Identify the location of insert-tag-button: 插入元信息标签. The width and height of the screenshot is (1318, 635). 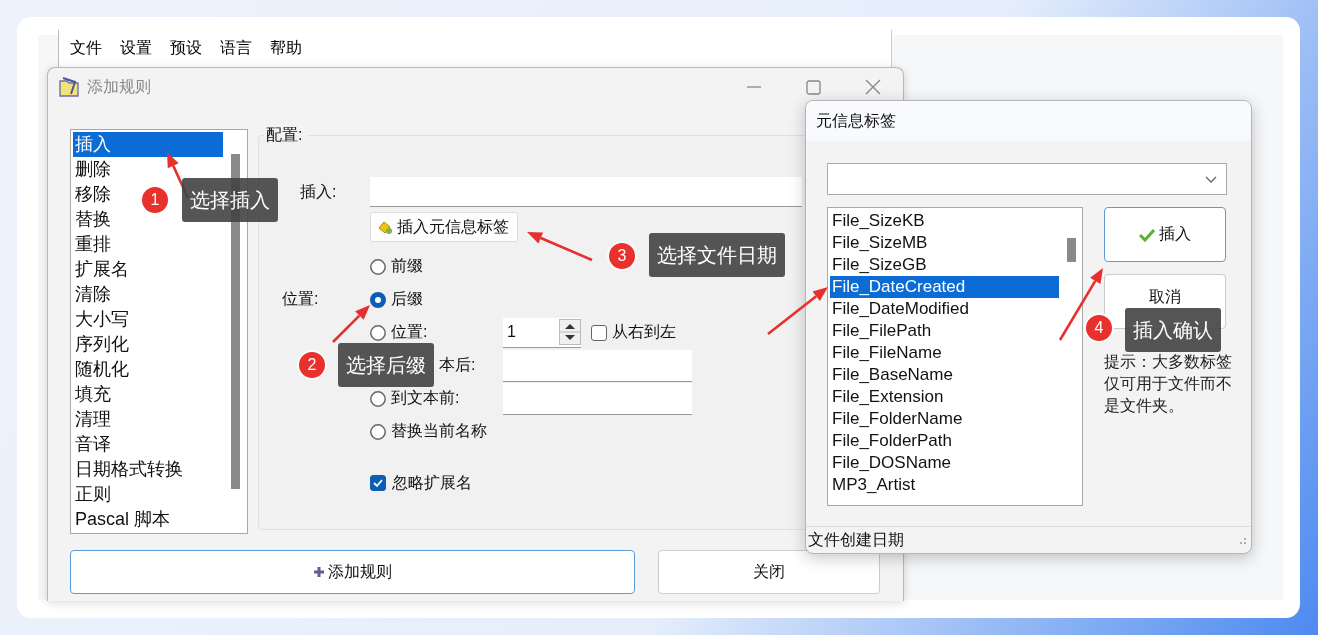
(444, 227).